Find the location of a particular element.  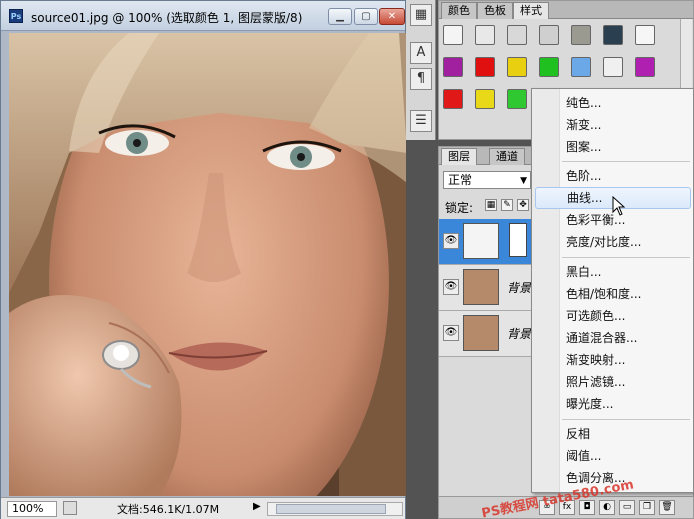

tab-layers: 图层 is located at coordinates (459, 156).